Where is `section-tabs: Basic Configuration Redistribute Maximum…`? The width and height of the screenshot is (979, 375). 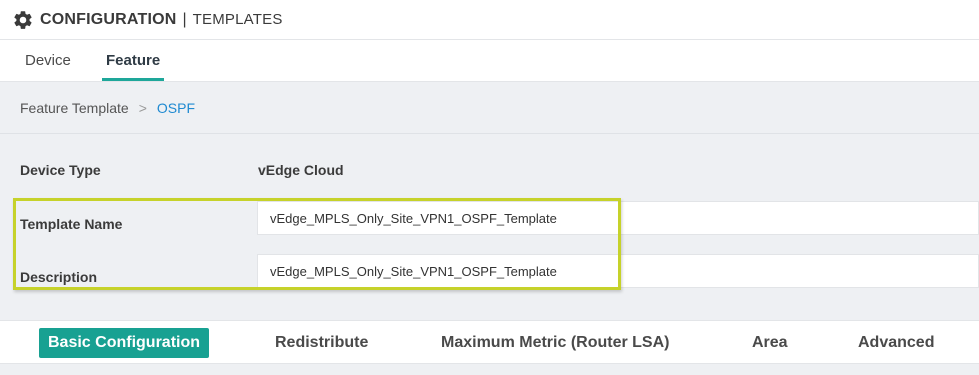 section-tabs: Basic Configuration Redistribute Maximum… is located at coordinates (489, 342).